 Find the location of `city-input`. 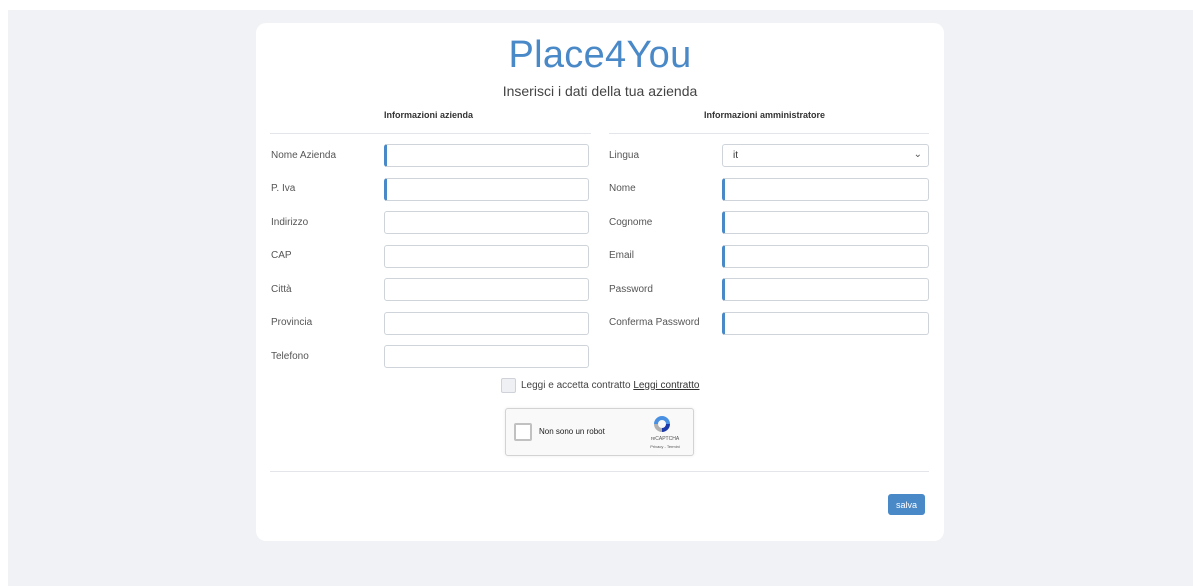

city-input is located at coordinates (486, 289).